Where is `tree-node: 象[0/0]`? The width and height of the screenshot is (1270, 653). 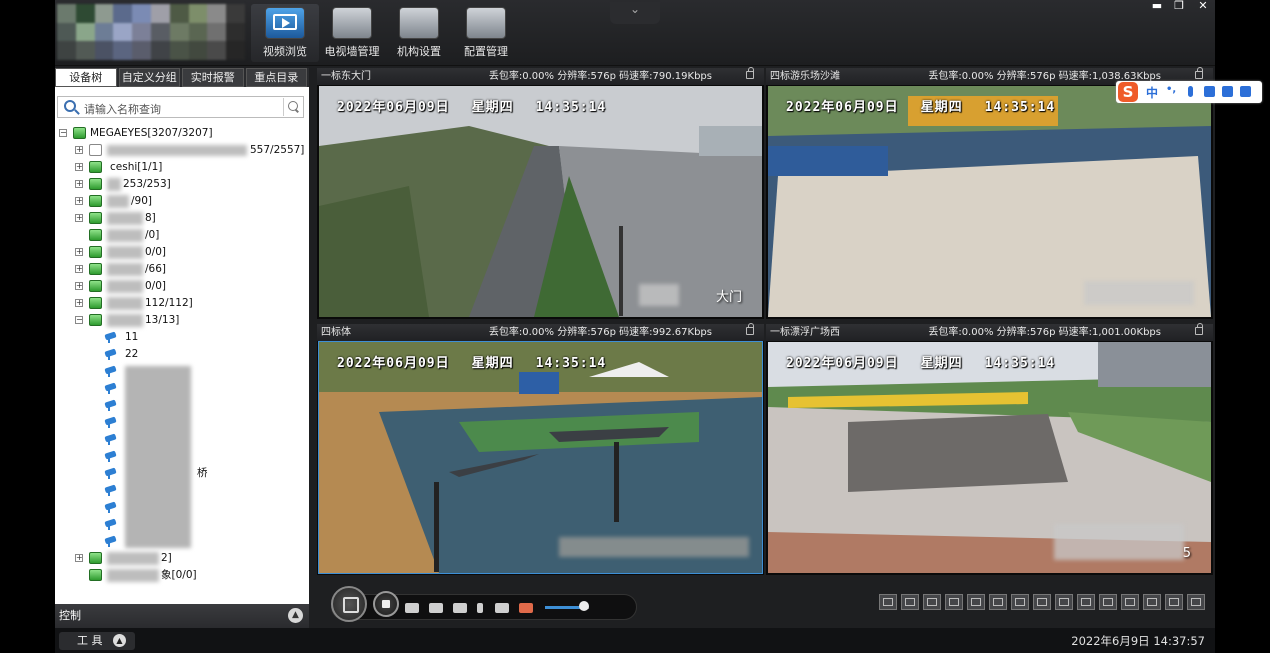 tree-node: 象[0/0] is located at coordinates (175, 575).